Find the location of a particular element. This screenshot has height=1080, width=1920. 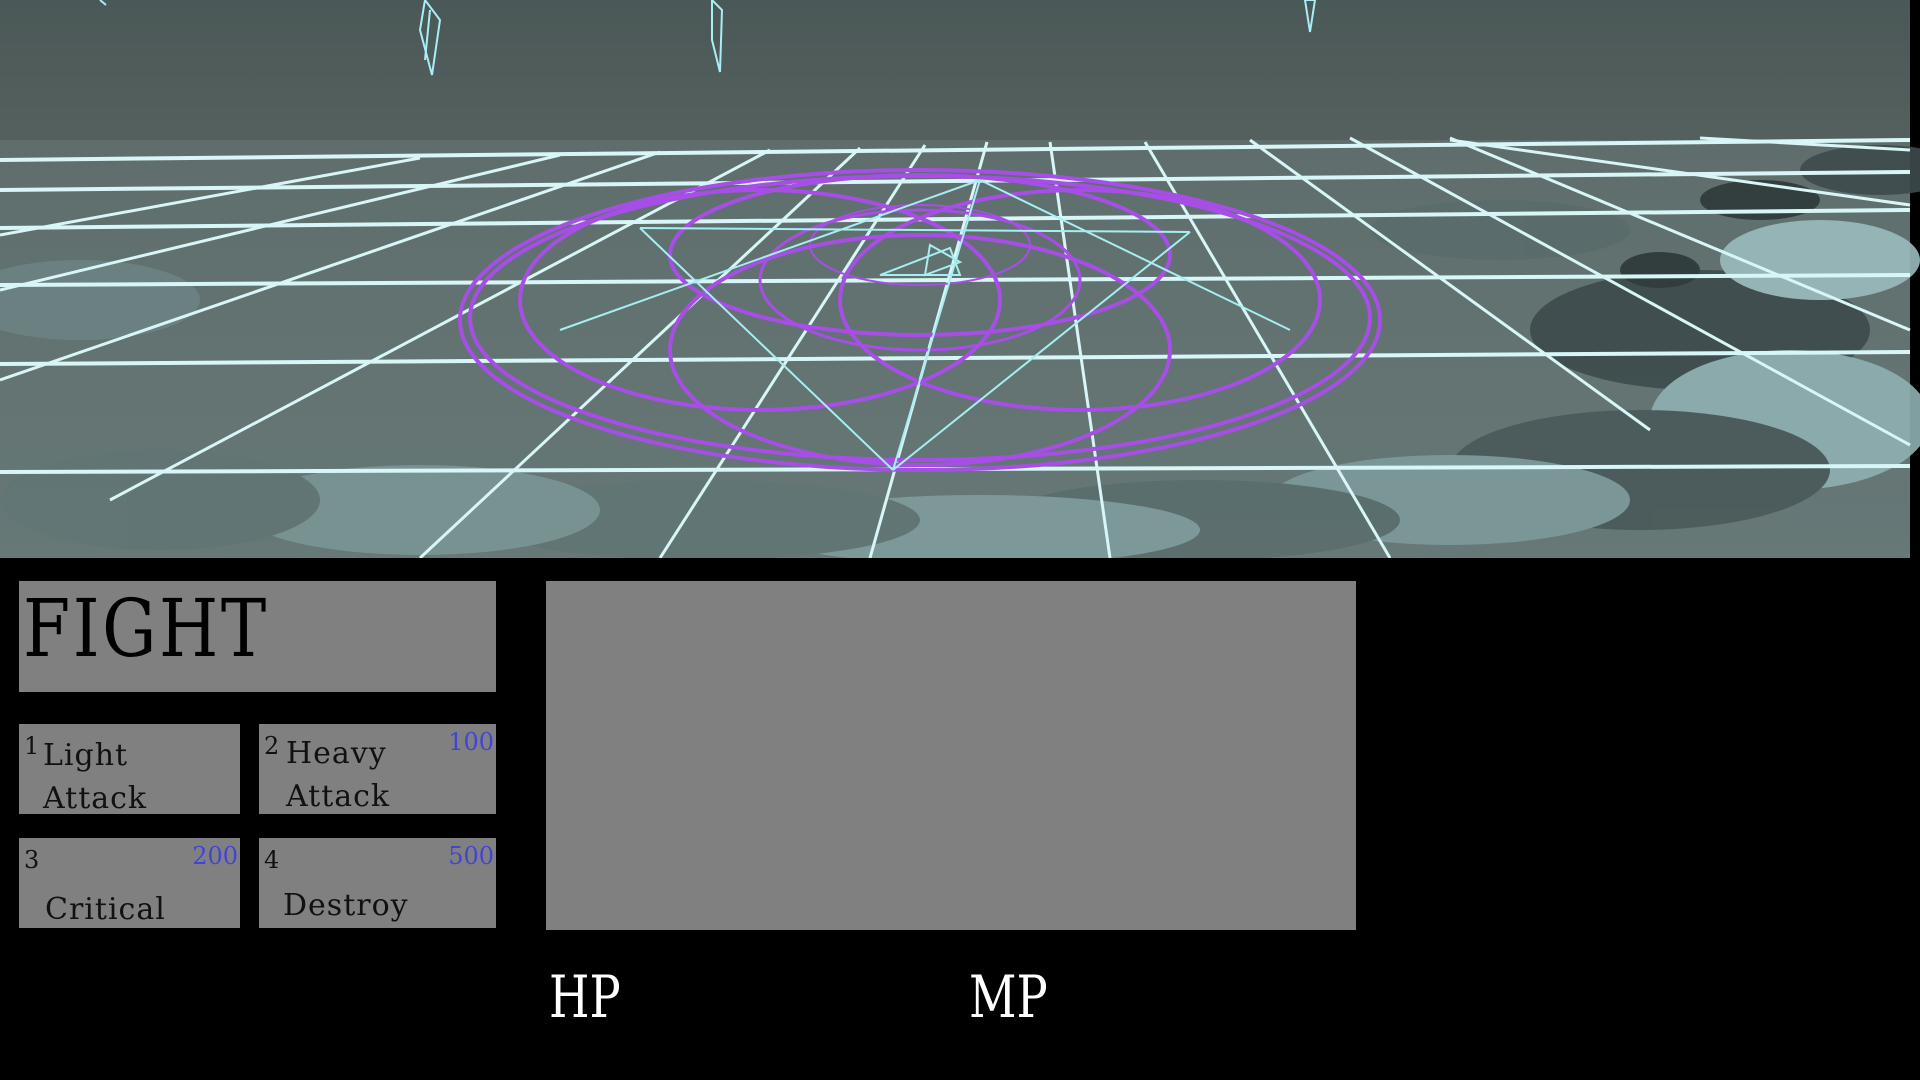

skill-hotkey: 2 is located at coordinates (272, 746).